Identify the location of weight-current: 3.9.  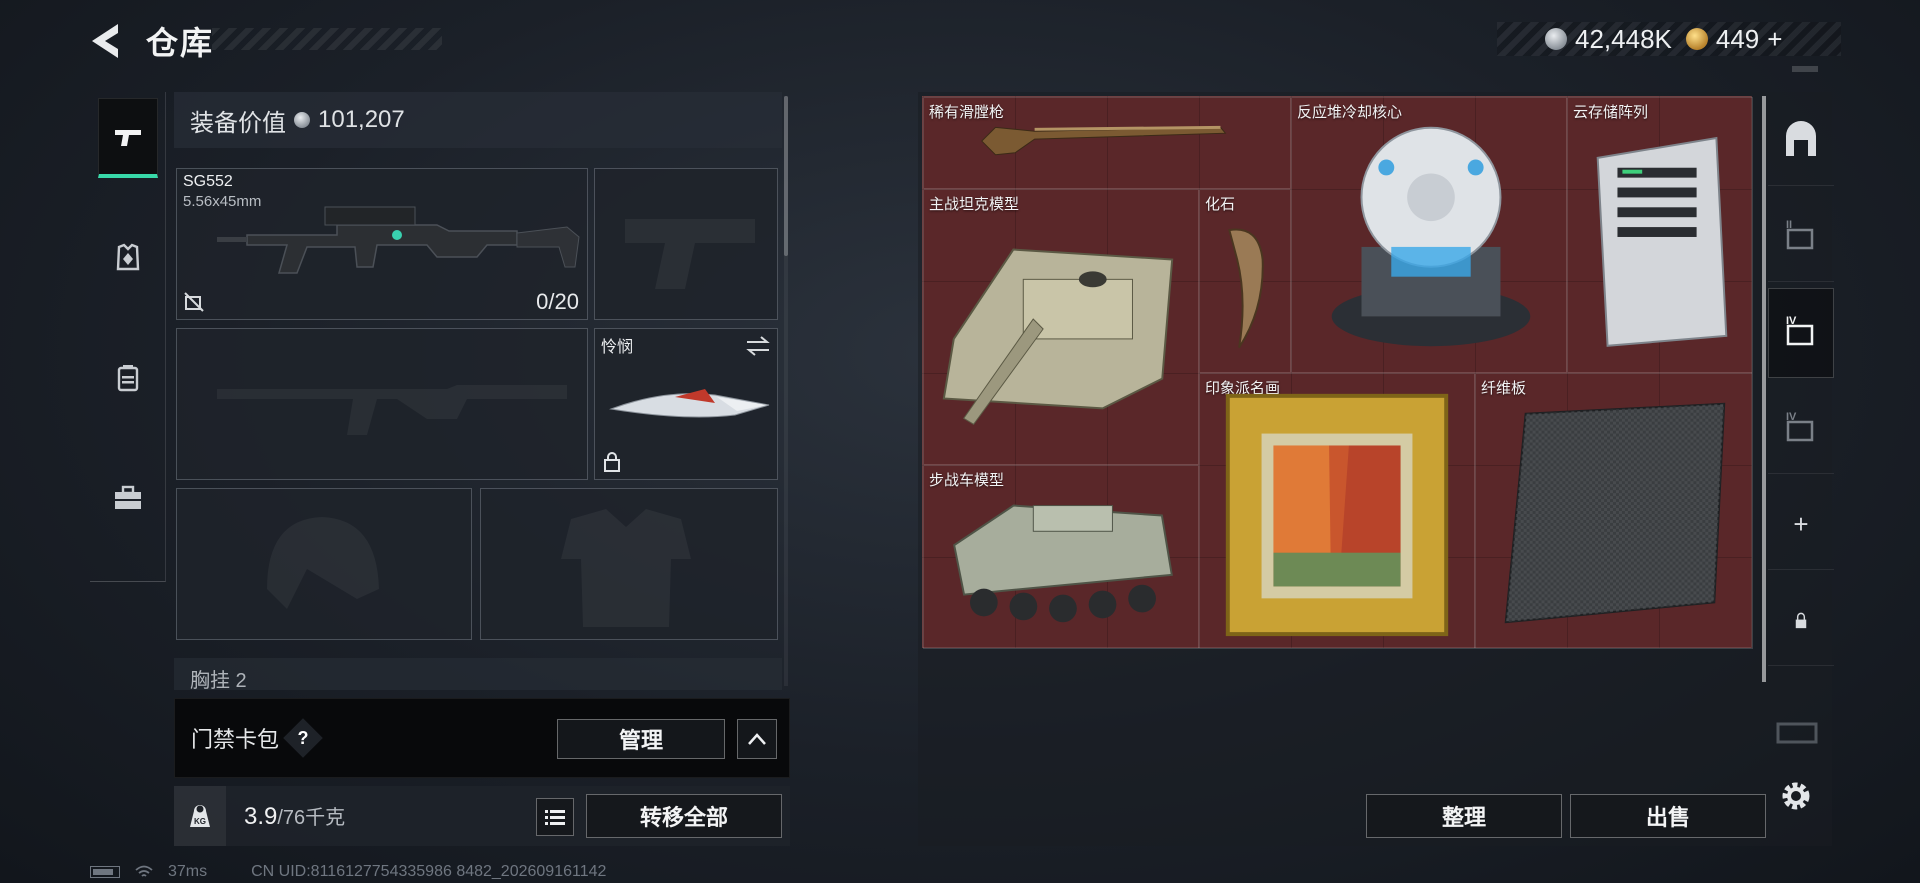
(261, 816).